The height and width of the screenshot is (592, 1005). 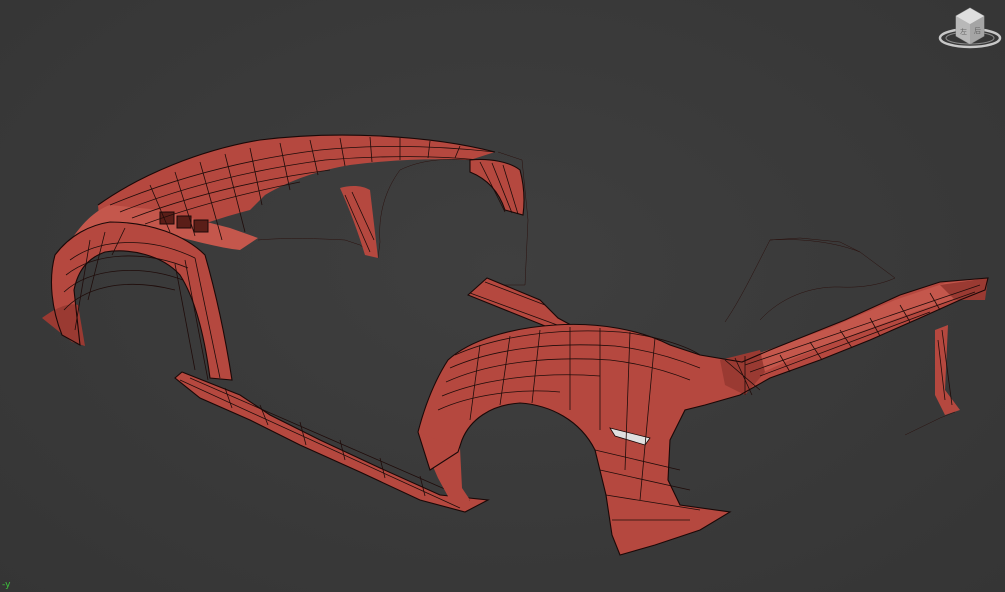 I want to click on viewcube: 左 后, so click(x=969, y=27).